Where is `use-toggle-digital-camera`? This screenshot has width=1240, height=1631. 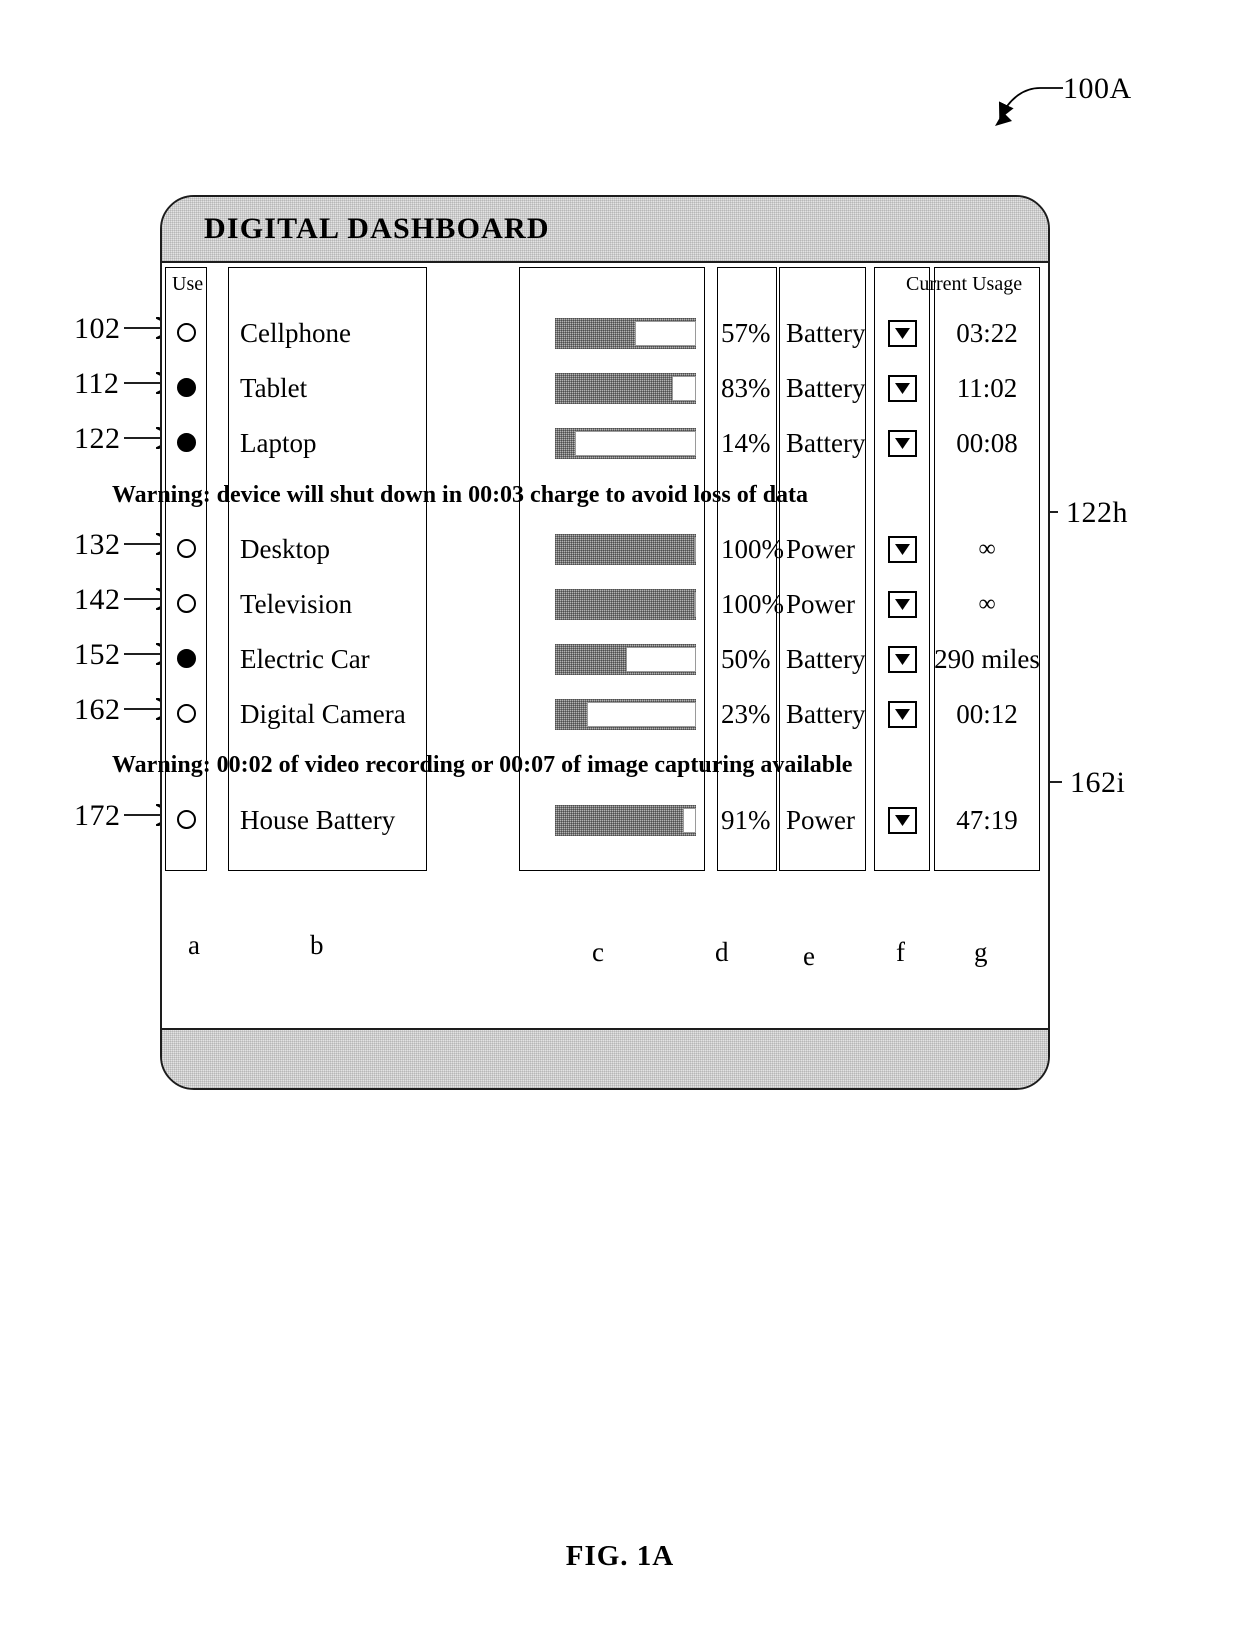
use-toggle-digital-camera is located at coordinates (186, 713).